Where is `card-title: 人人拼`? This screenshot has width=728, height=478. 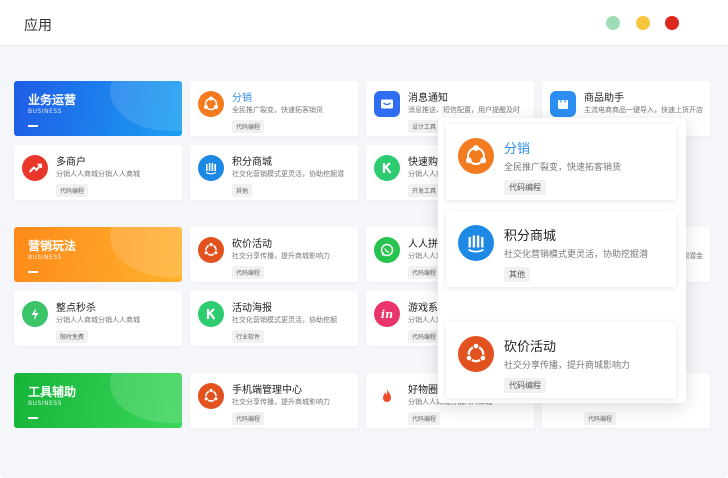 card-title: 人人拼 is located at coordinates (423, 244).